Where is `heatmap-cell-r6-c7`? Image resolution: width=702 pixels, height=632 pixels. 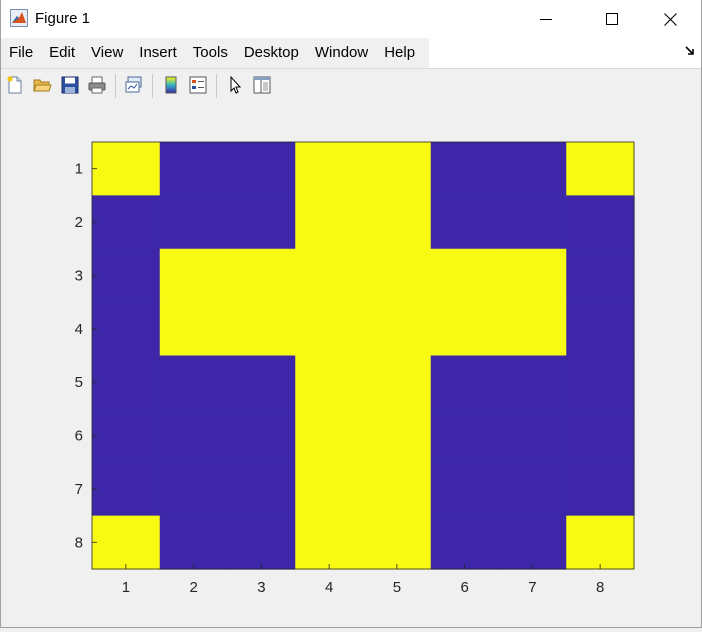
heatmap-cell-r6-c7 is located at coordinates (532, 435).